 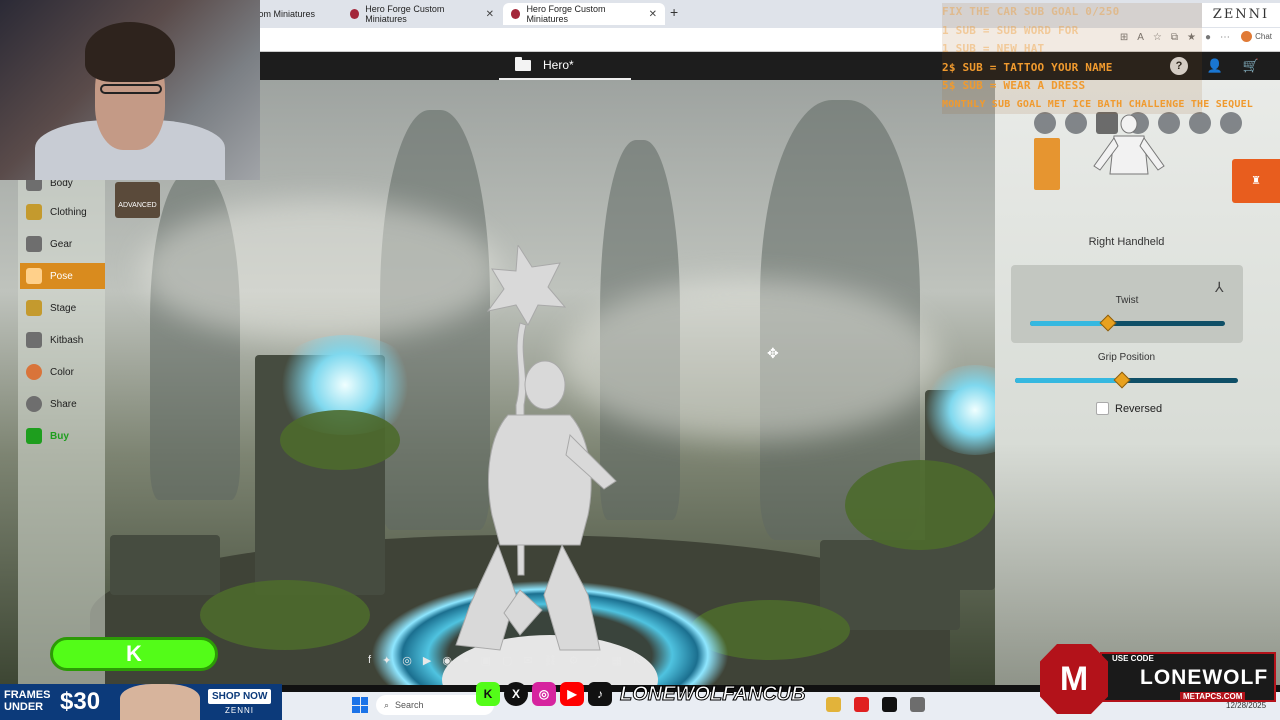 What do you see at coordinates (1047, 164) in the screenshot?
I see `right-handheld-slot-selected` at bounding box center [1047, 164].